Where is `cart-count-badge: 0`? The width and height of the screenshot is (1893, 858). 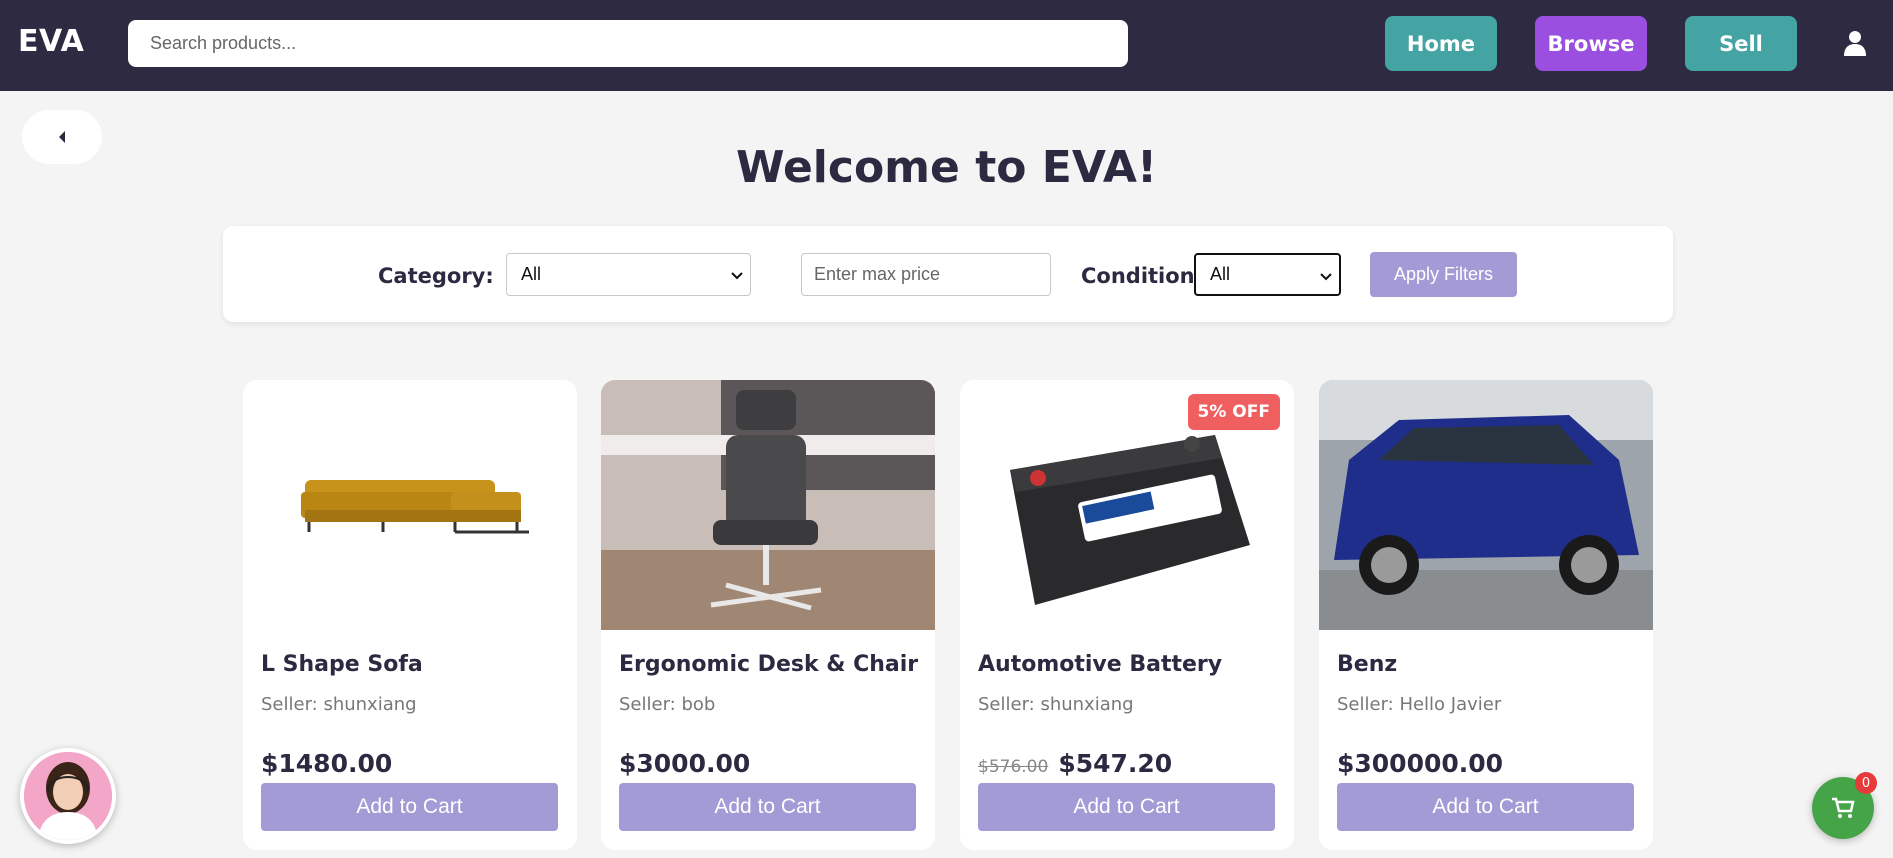
cart-count-badge: 0 is located at coordinates (1866, 783).